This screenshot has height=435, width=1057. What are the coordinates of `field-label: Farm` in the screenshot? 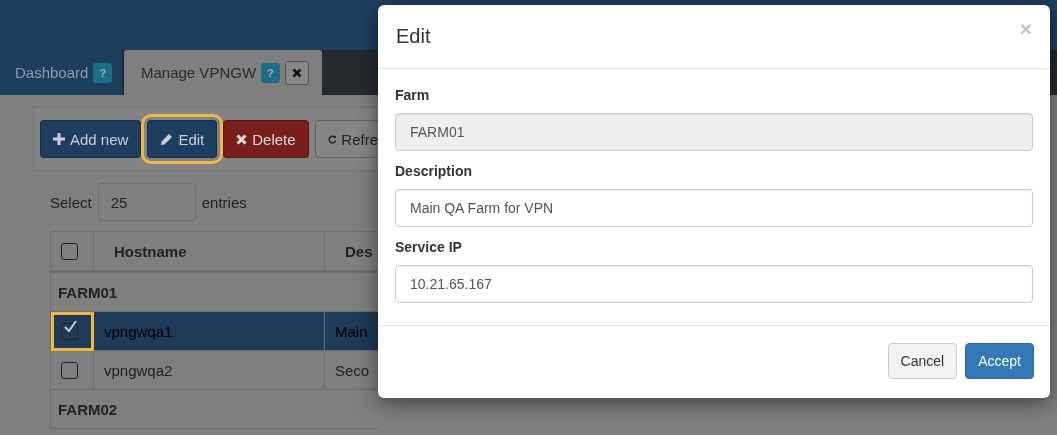 It's located at (413, 95).